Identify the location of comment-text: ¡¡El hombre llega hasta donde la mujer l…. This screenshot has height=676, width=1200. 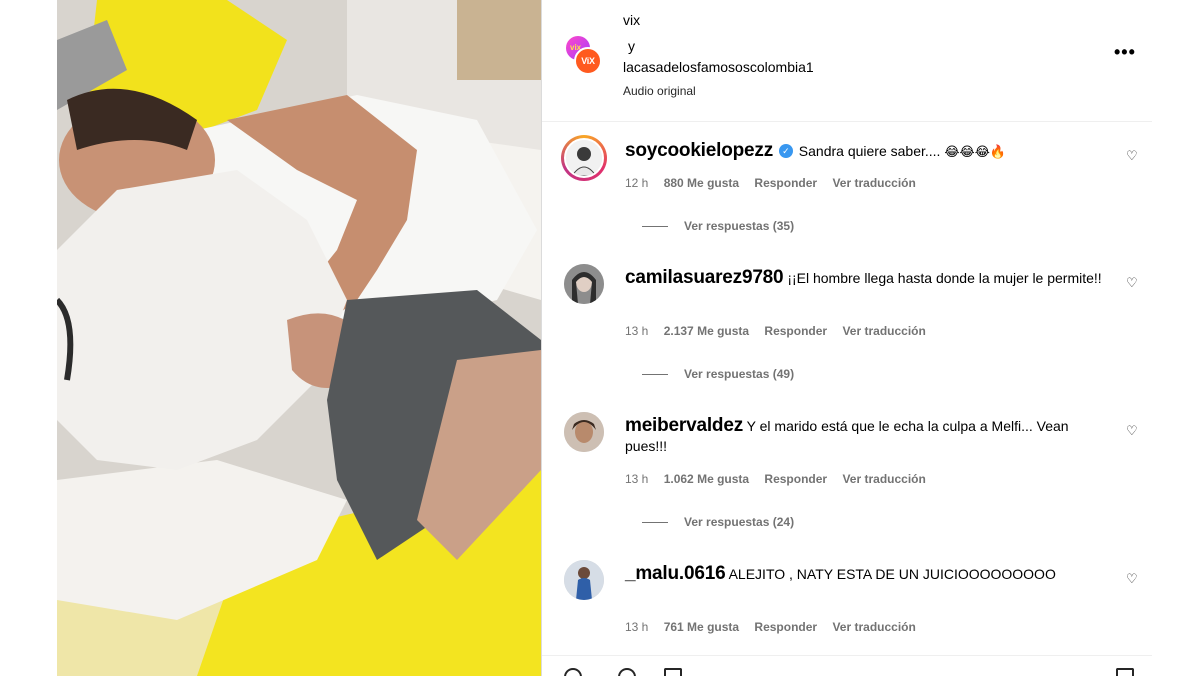
(944, 278).